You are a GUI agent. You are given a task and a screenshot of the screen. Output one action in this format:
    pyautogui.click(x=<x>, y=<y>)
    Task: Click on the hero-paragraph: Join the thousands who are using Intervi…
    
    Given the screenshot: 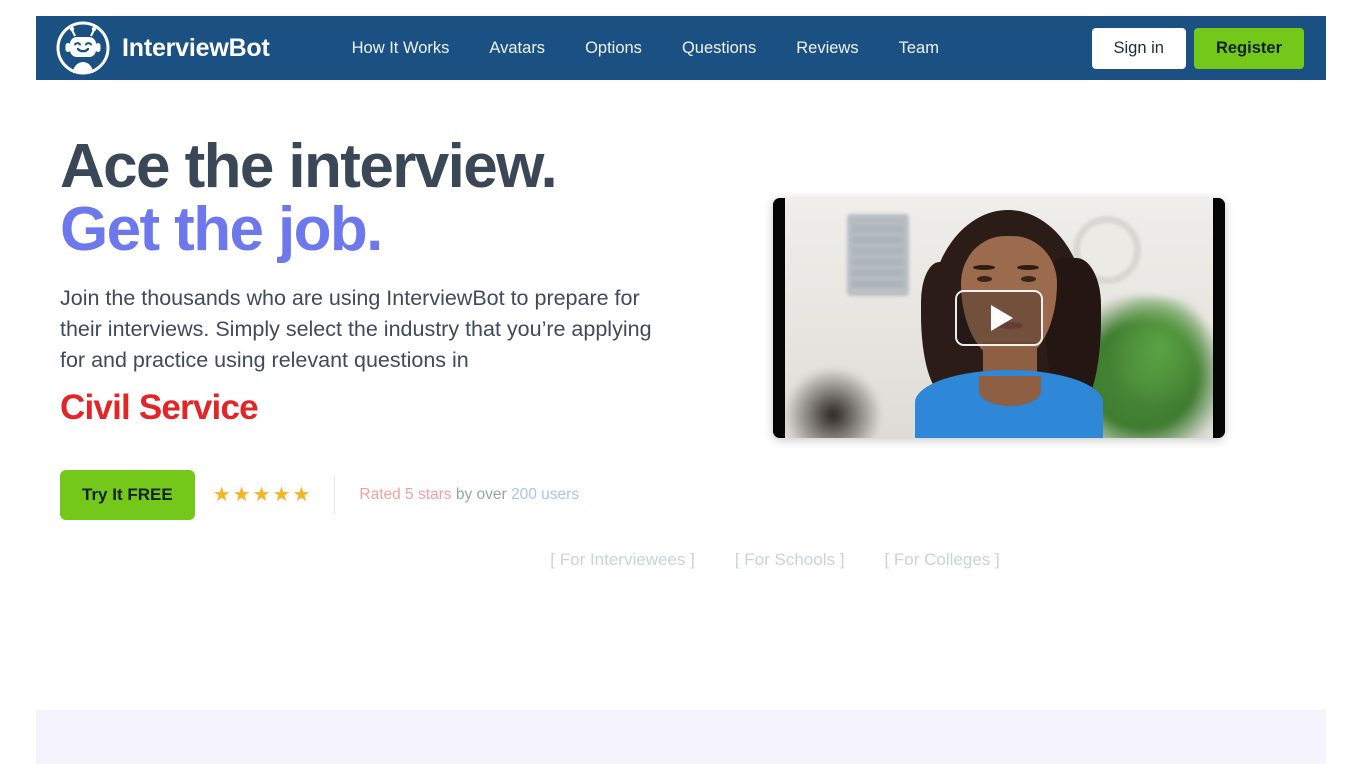 What is the action you would take?
    pyautogui.click(x=356, y=329)
    